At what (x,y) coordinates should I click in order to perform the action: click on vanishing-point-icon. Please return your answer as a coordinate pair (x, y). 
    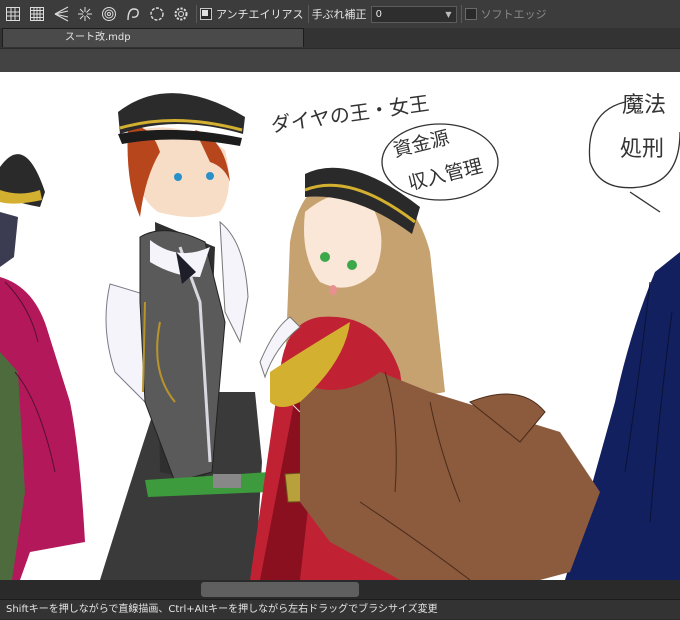
    Looking at the image, I should click on (61, 14).